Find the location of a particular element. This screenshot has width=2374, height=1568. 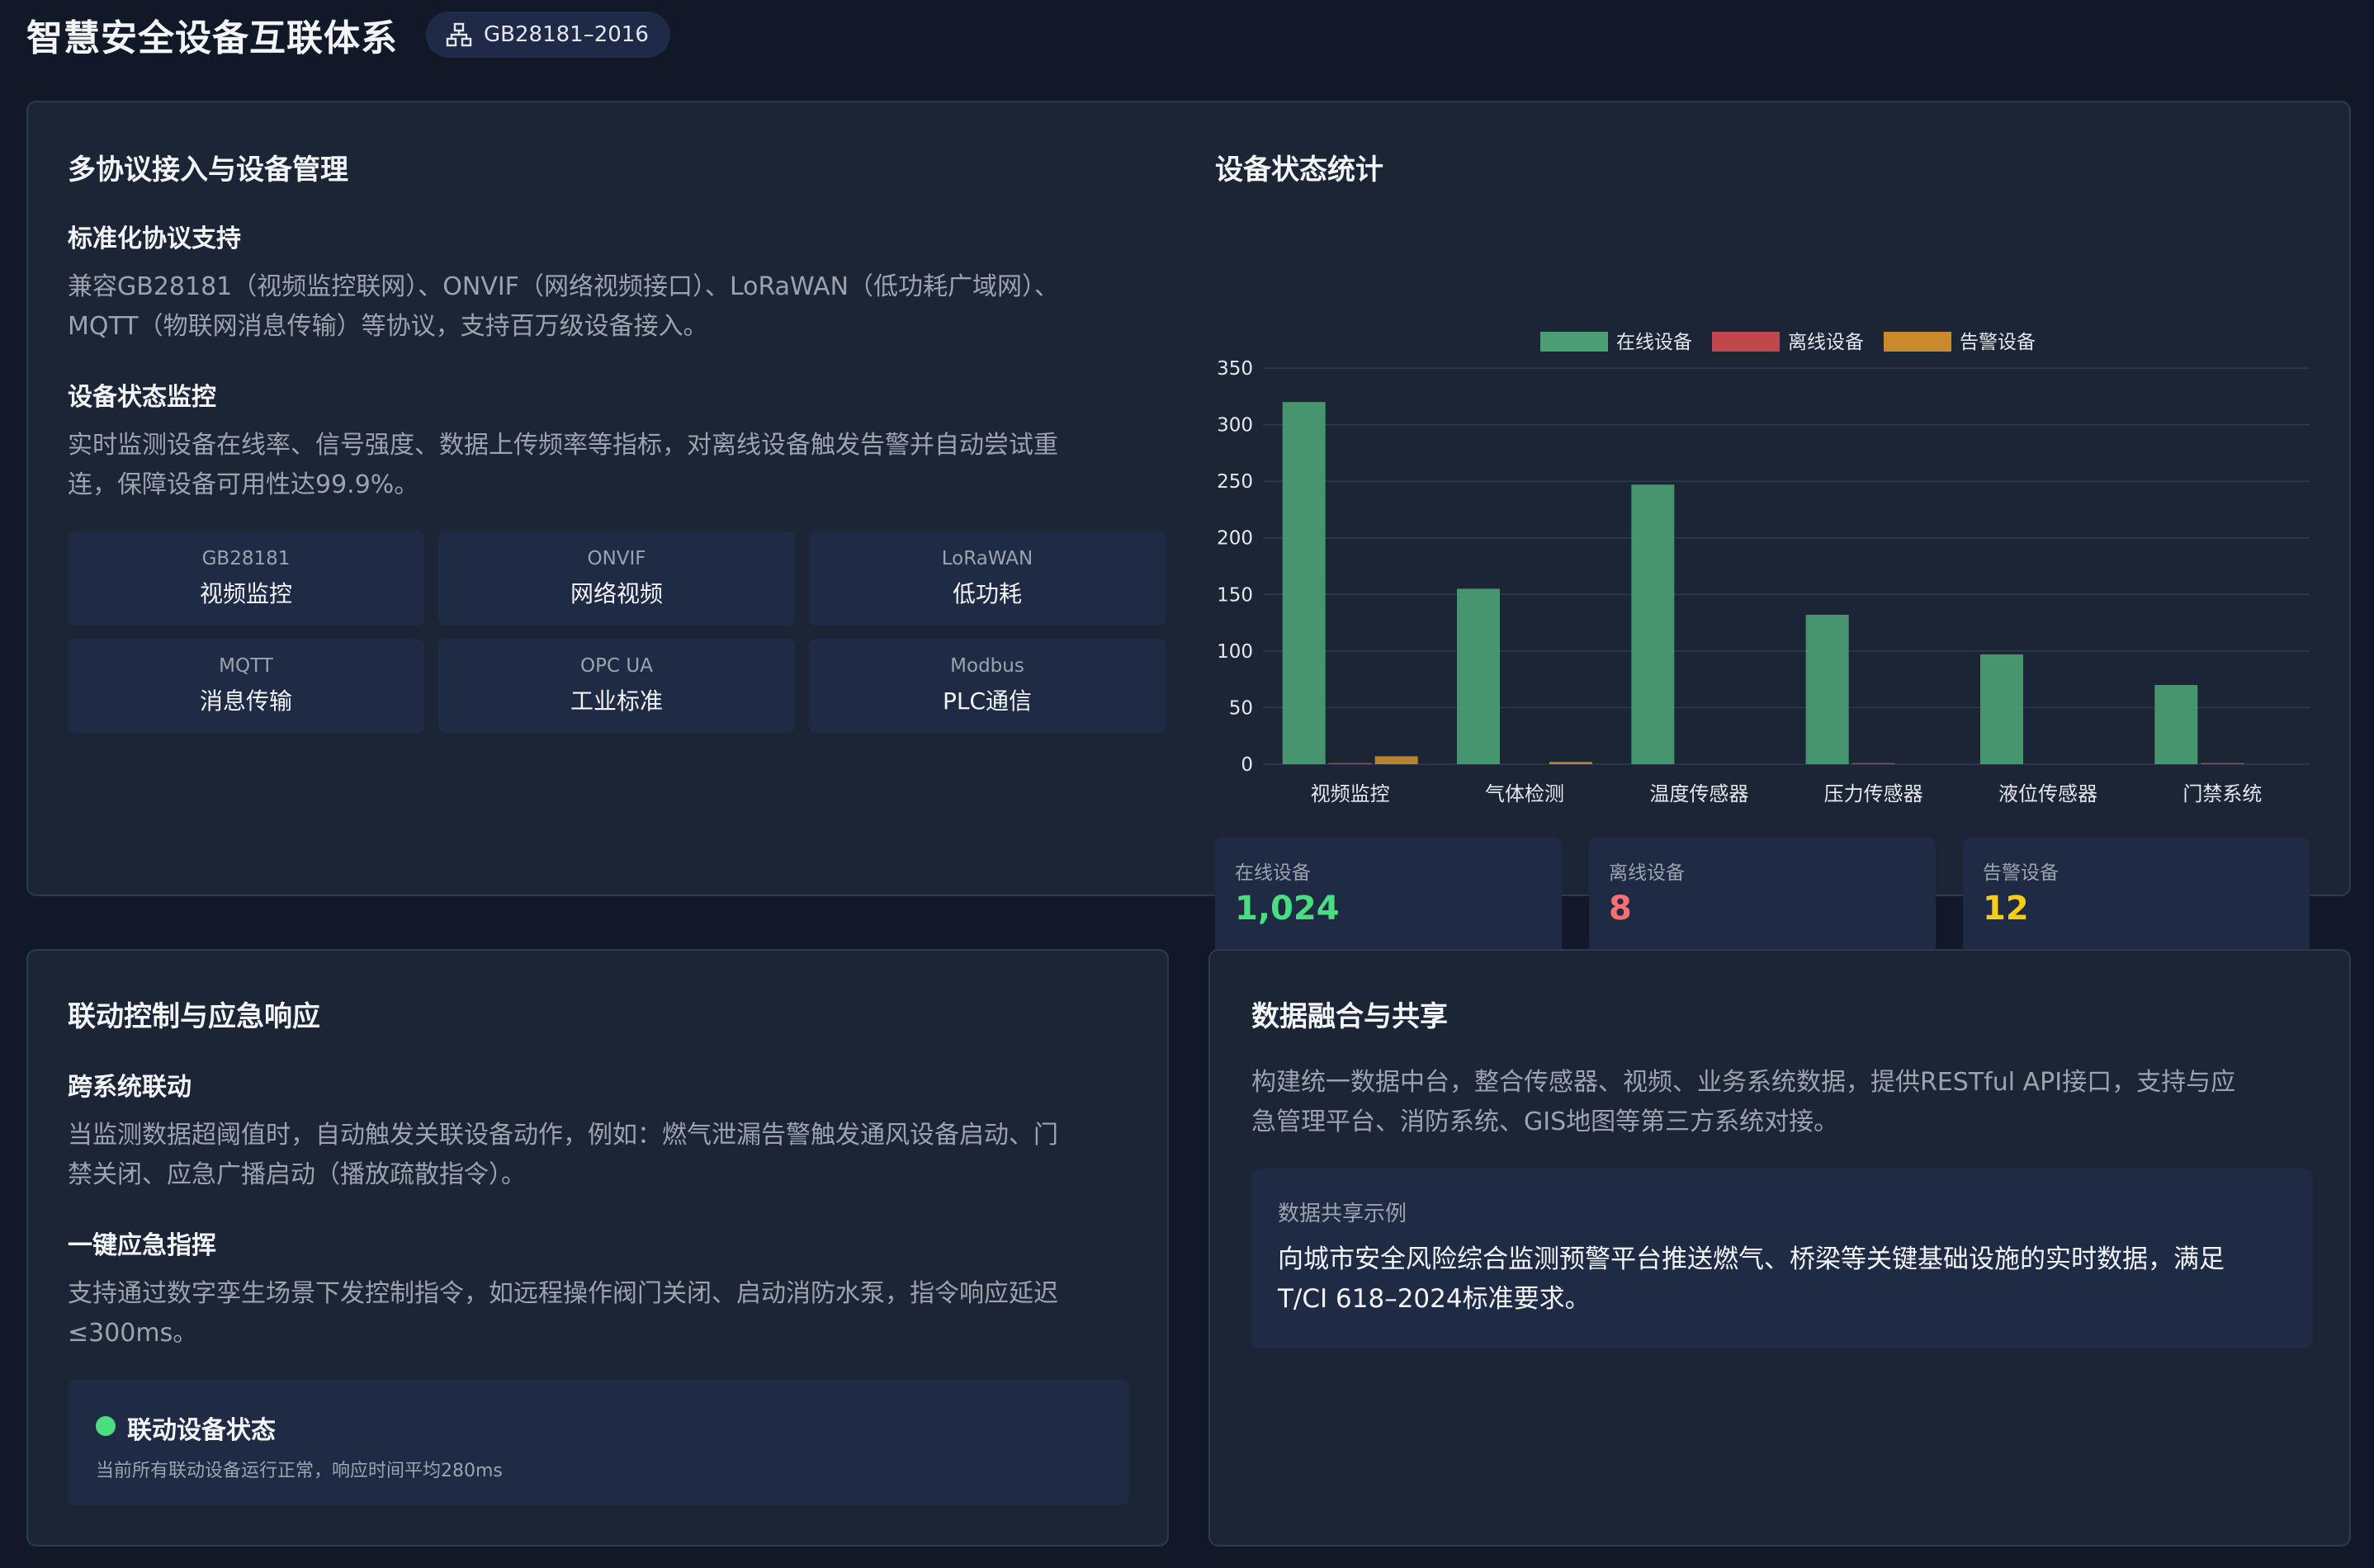

protocol-card-gb28181: GB28181 视频监控 is located at coordinates (246, 578).